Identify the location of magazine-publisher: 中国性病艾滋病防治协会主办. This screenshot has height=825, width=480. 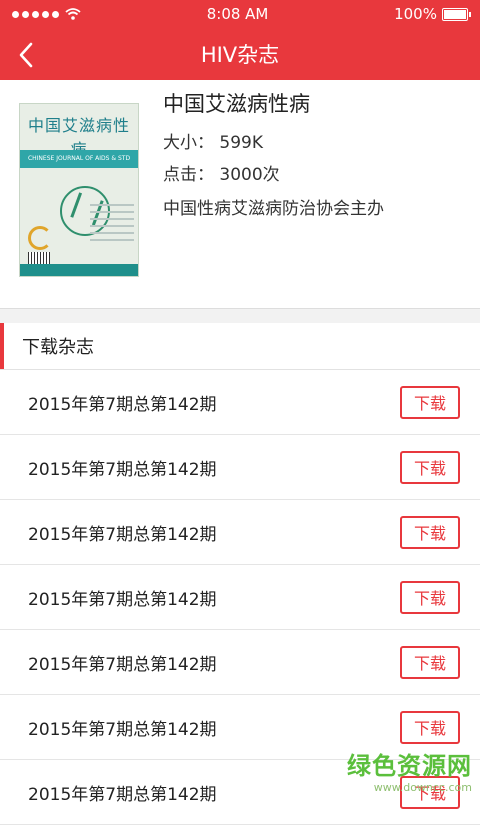
(273, 209).